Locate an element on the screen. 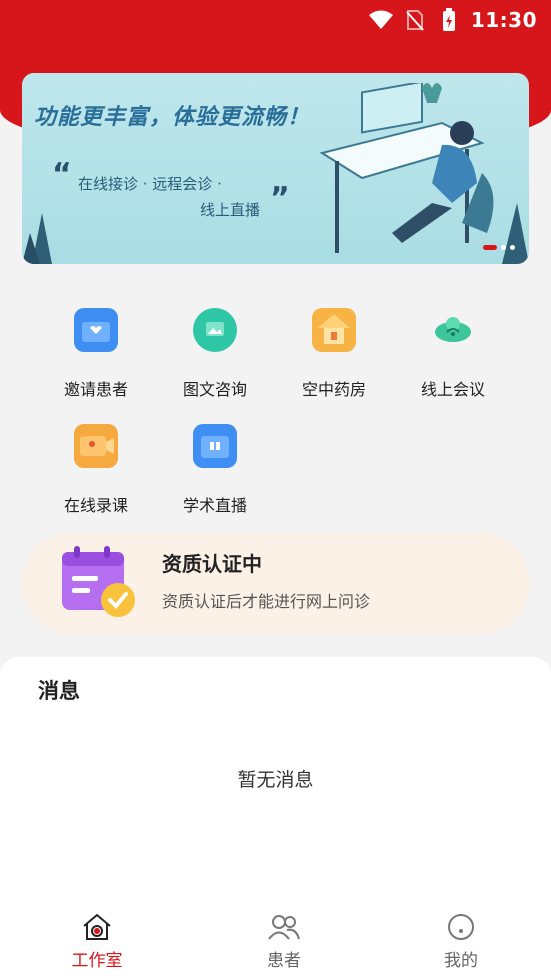 The image size is (551, 979). live-tv-icon is located at coordinates (215, 446).